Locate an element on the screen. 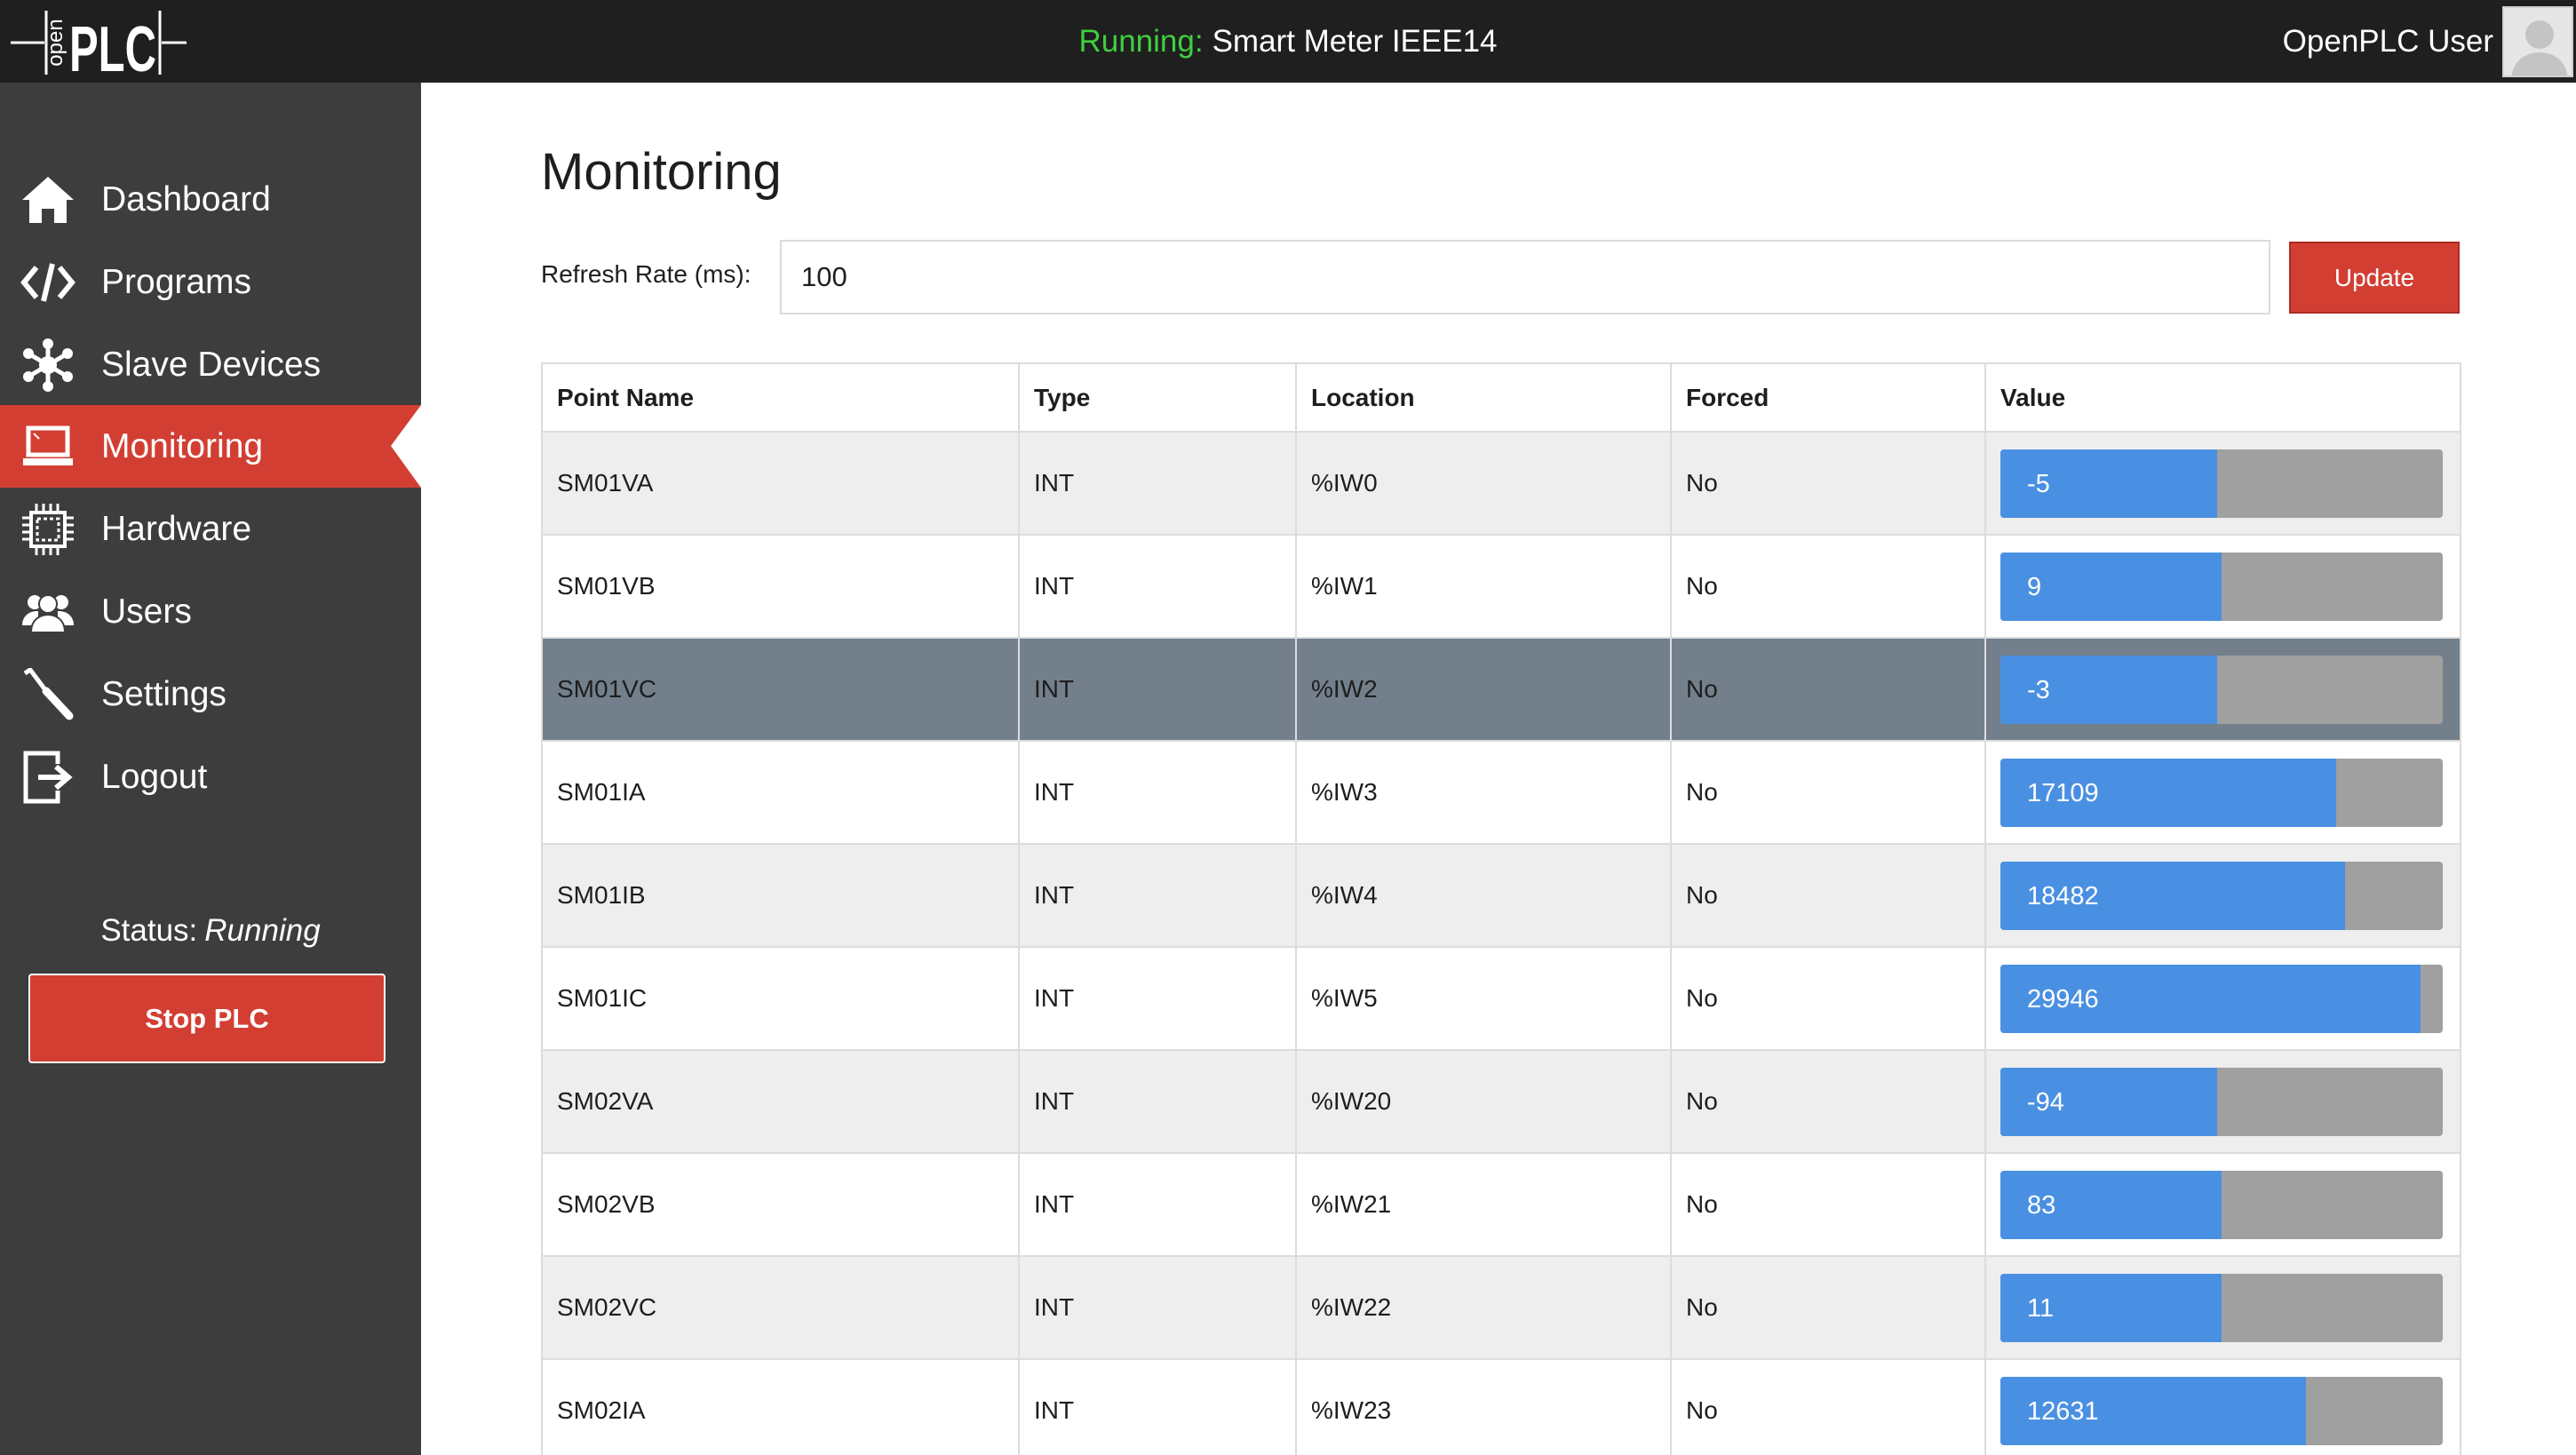 This screenshot has width=2576, height=1455. point-name-cell: SM02VB is located at coordinates (780, 1204).